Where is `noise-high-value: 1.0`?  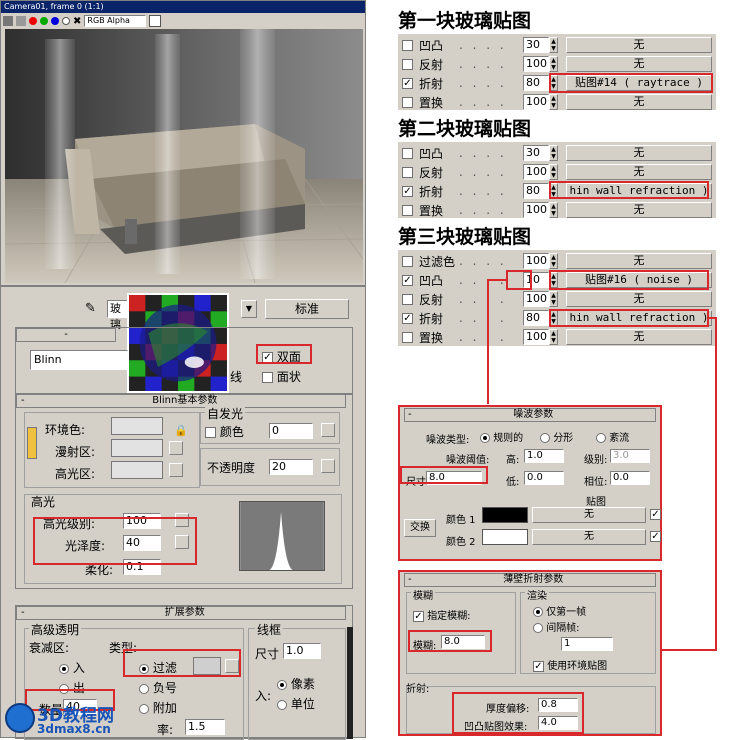
noise-high-value: 1.0 is located at coordinates (544, 456).